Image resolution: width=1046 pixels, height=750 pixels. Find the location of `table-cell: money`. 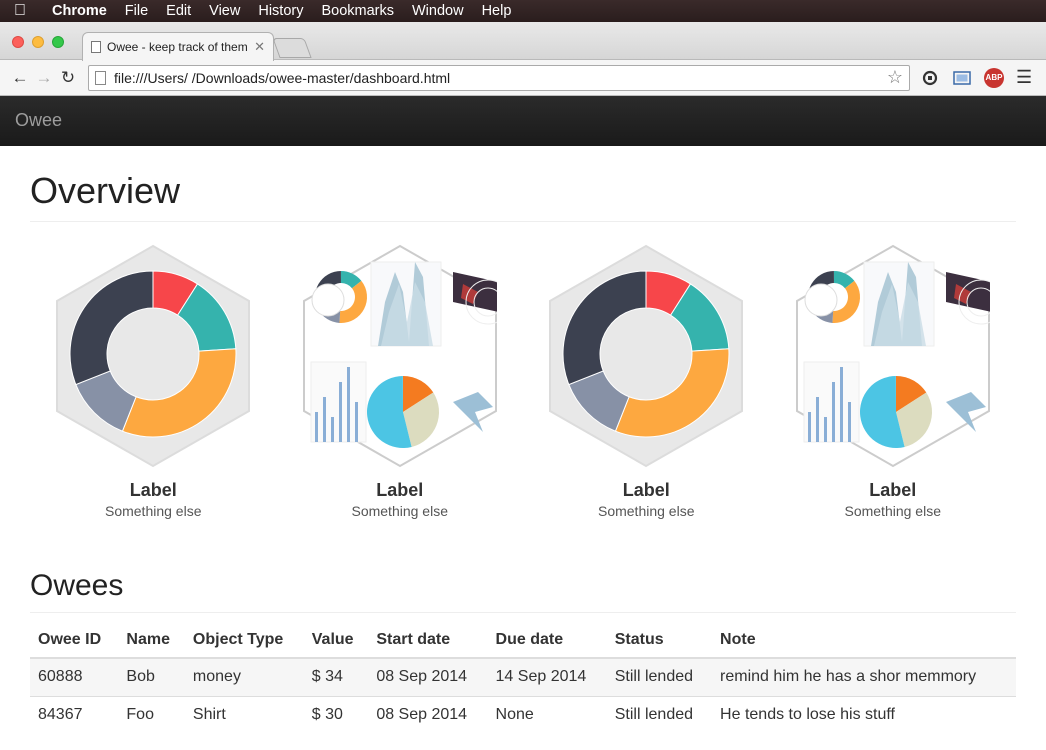

table-cell: money is located at coordinates (244, 677).